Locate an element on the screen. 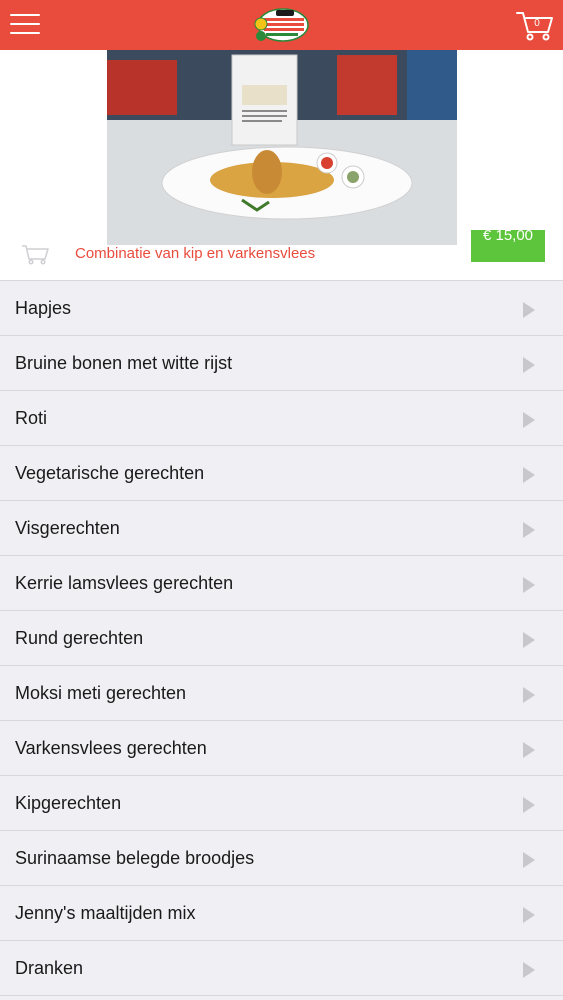 This screenshot has height=1000, width=563. jennys-logo is located at coordinates (281, 25).